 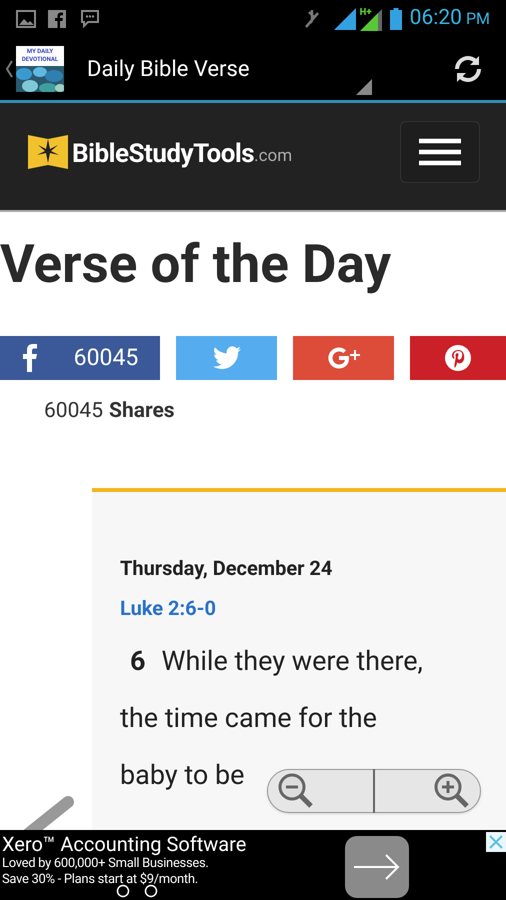 What do you see at coordinates (168, 607) in the screenshot?
I see `verse-reference: Luke 2:6-0` at bounding box center [168, 607].